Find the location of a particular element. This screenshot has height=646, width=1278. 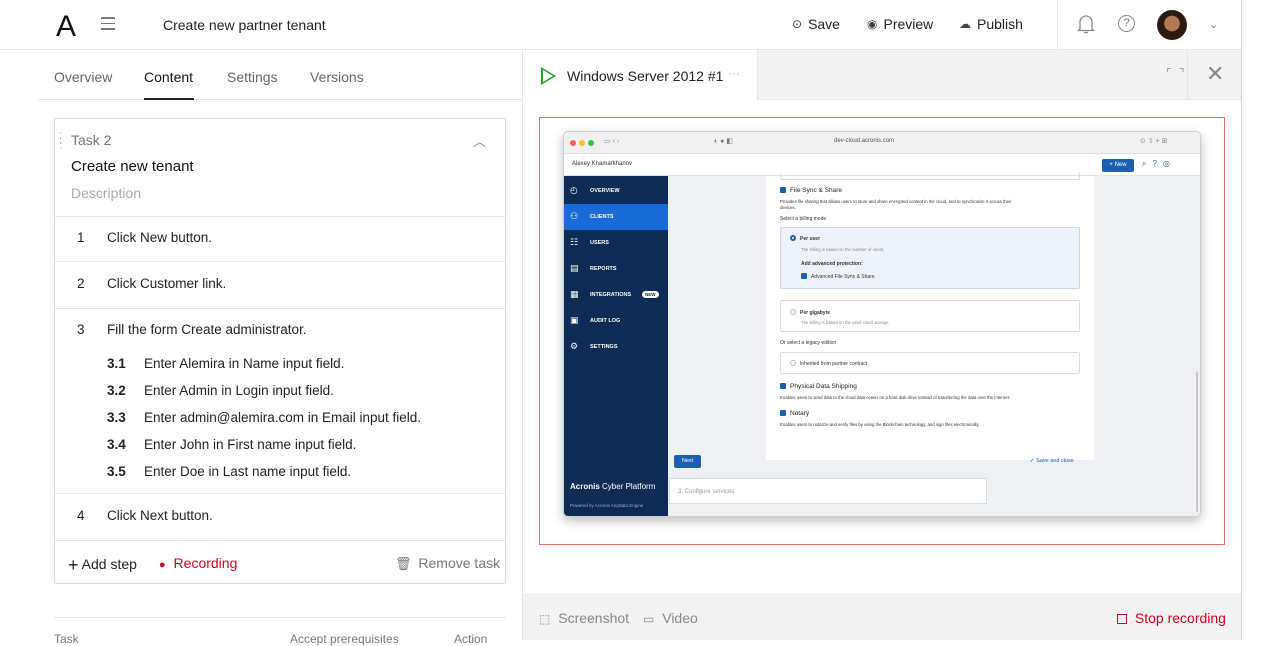

option-label: Advanced File Sync & Share is located at coordinates (843, 277).